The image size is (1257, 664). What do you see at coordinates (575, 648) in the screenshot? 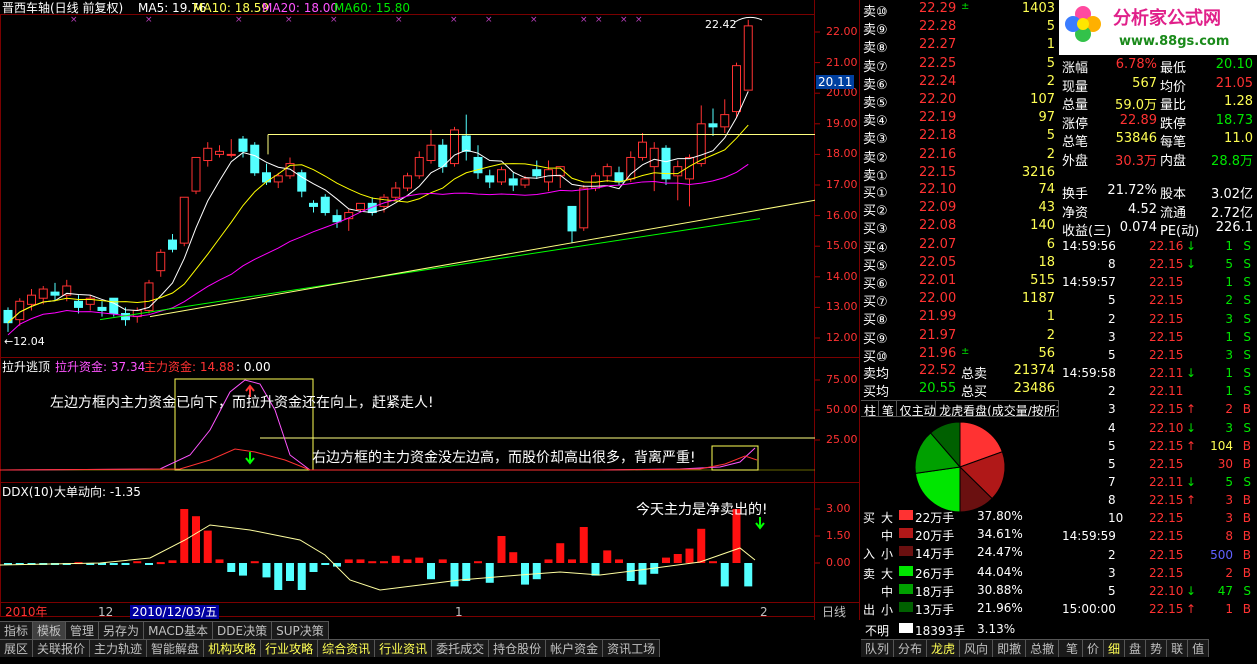
I see `tab-info-10: 帐户资金` at bounding box center [575, 648].